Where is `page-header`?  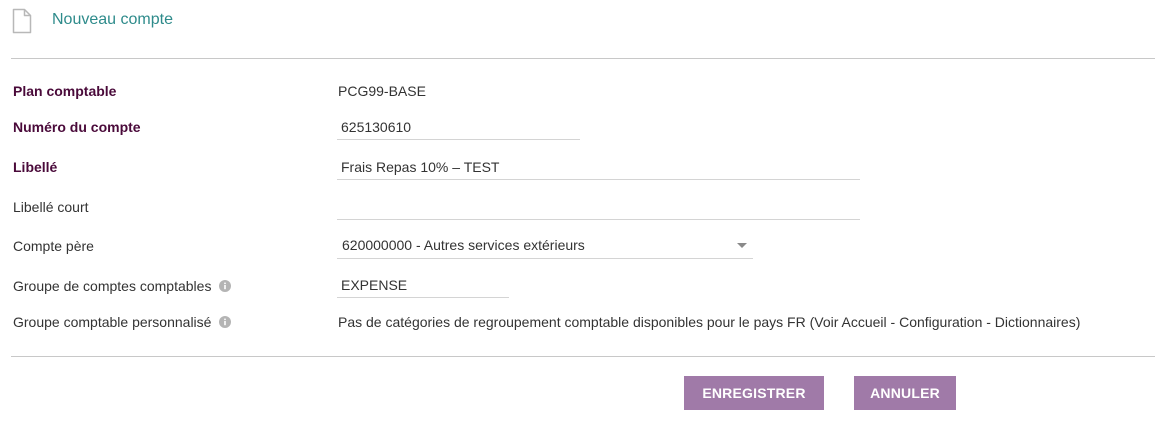
page-header is located at coordinates (22, 21).